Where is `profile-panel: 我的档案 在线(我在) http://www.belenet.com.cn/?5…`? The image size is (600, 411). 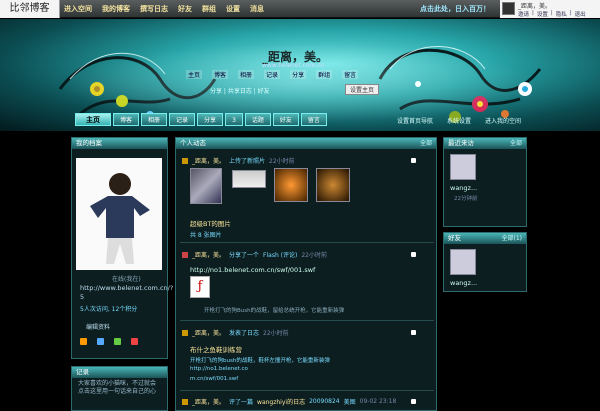
profile-panel: 我的档案 在线(我在) http://www.belenet.com.cn/?5… is located at coordinates (122, 248).